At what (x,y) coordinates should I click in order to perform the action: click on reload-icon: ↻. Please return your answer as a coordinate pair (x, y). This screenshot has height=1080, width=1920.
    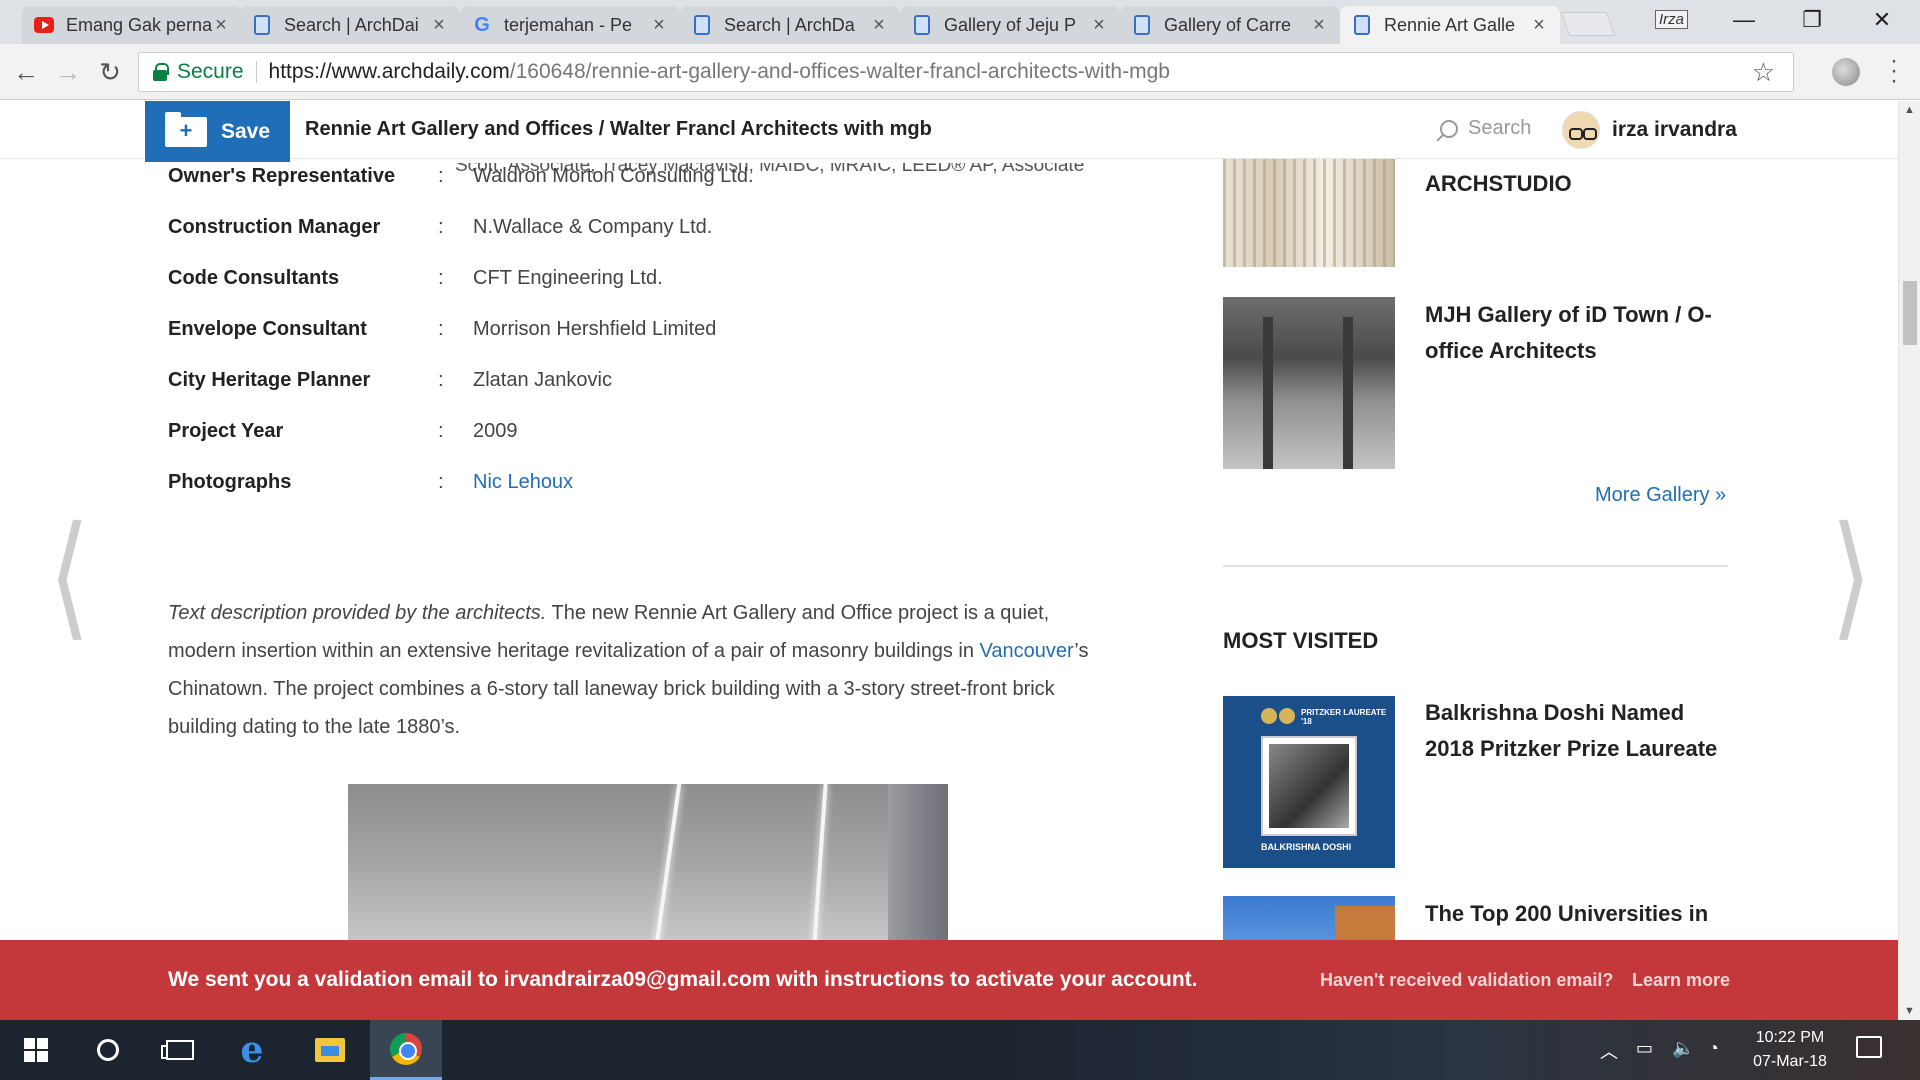
    Looking at the image, I should click on (110, 72).